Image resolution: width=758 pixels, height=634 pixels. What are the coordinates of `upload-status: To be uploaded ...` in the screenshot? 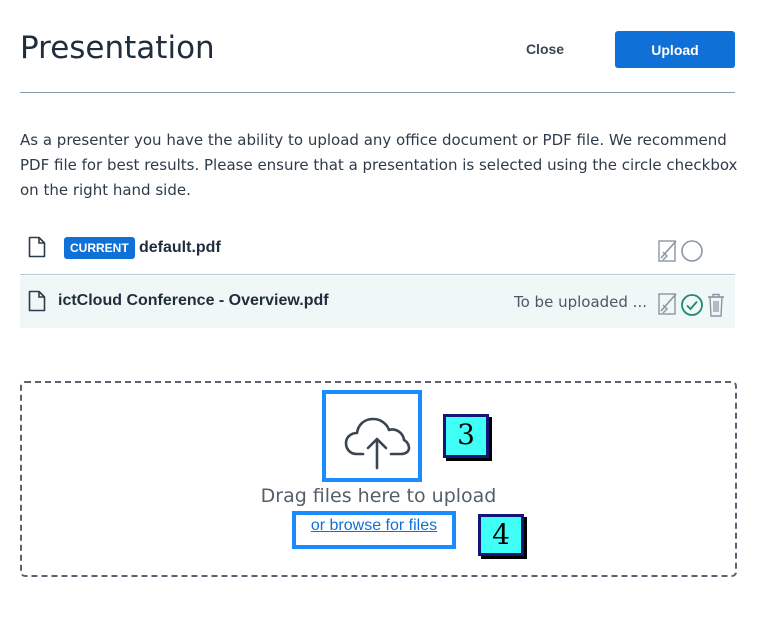 It's located at (580, 302).